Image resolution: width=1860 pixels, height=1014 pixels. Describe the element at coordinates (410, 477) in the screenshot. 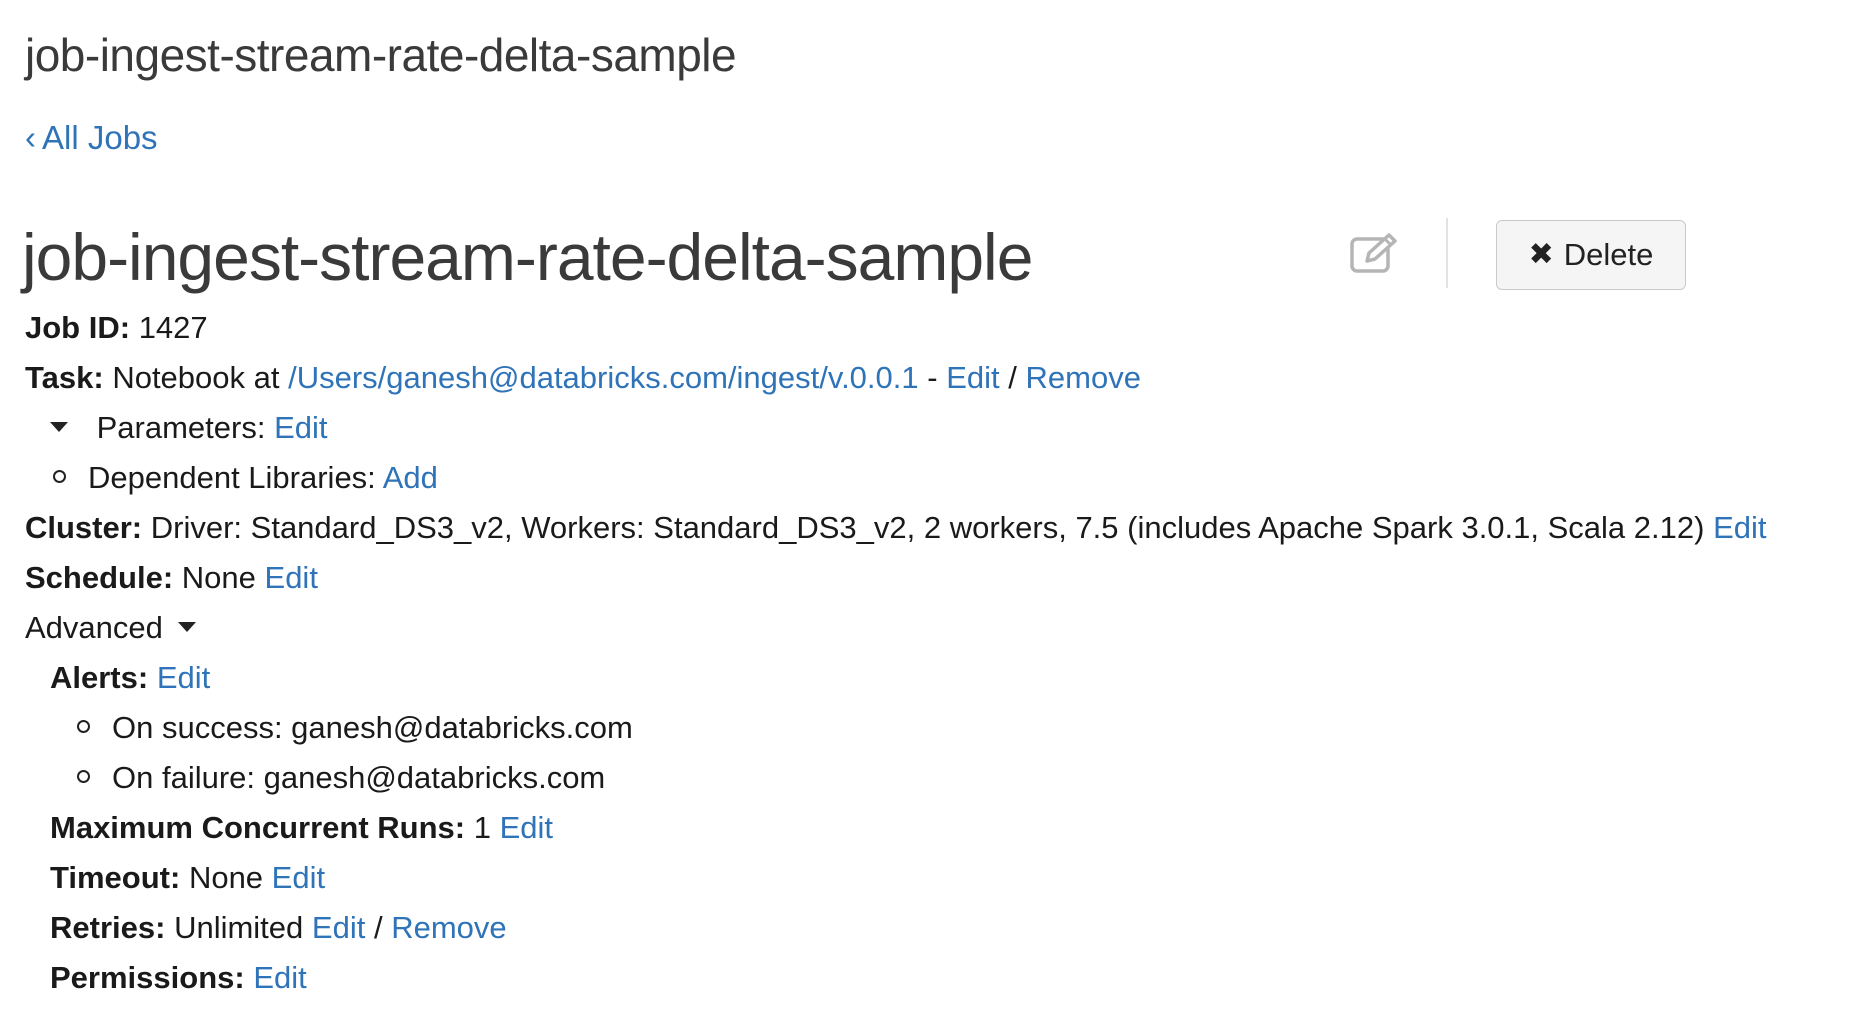

I see `dependent-libraries-add-link: Add` at that location.